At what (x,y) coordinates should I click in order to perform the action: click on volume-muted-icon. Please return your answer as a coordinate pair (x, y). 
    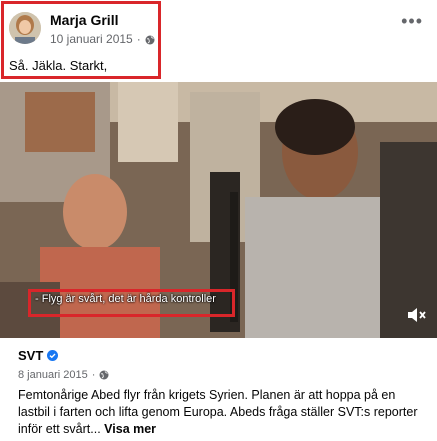
    Looking at the image, I should click on (417, 315).